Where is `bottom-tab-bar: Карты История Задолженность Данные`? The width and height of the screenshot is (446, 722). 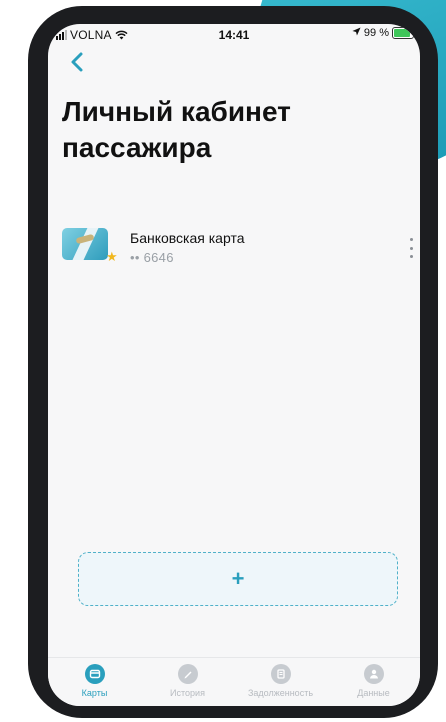 bottom-tab-bar: Карты История Задолженность Данные is located at coordinates (234, 681).